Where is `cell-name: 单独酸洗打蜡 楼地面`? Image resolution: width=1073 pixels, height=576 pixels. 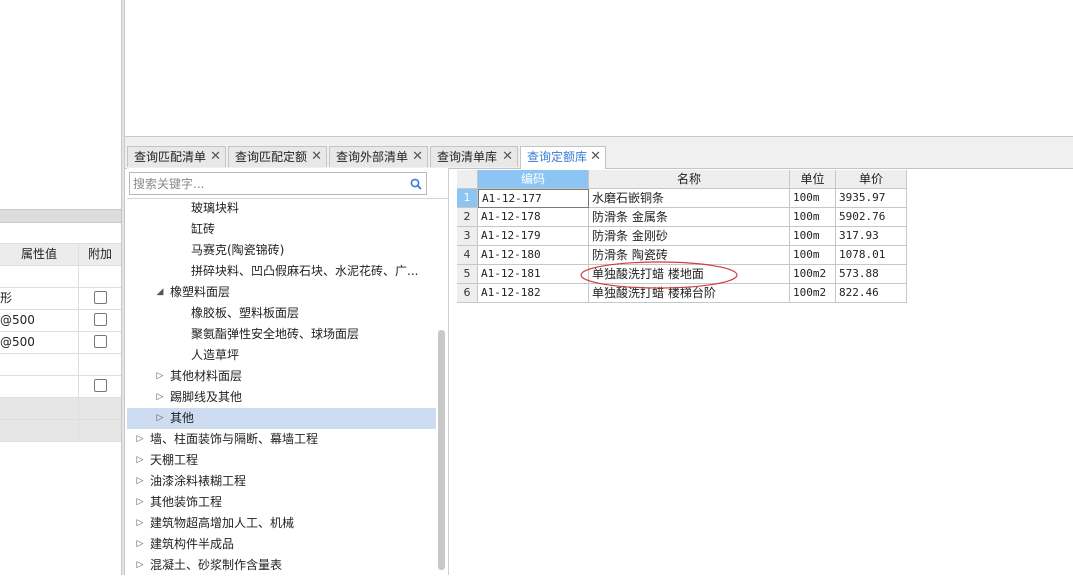 cell-name: 单独酸洗打蜡 楼地面 is located at coordinates (689, 274).